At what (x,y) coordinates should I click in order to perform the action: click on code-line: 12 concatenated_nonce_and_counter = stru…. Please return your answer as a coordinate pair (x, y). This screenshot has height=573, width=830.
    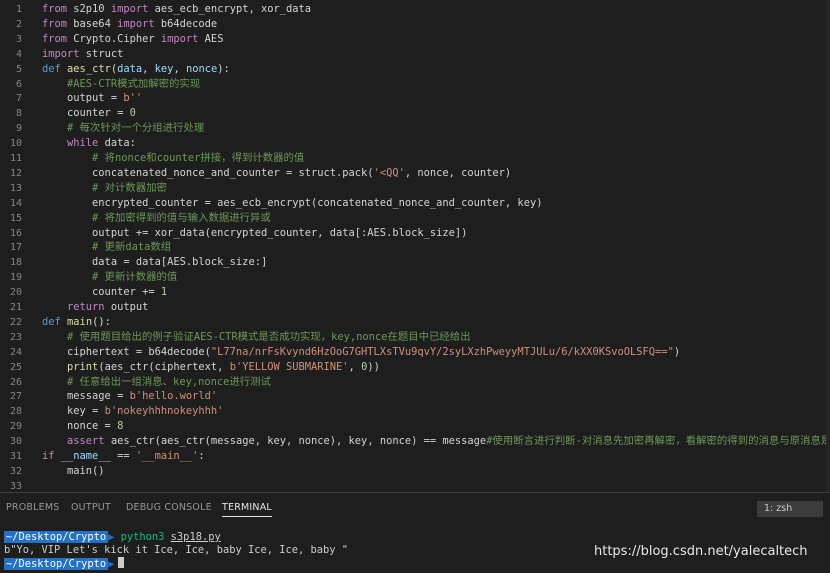
    Looking at the image, I should click on (415, 173).